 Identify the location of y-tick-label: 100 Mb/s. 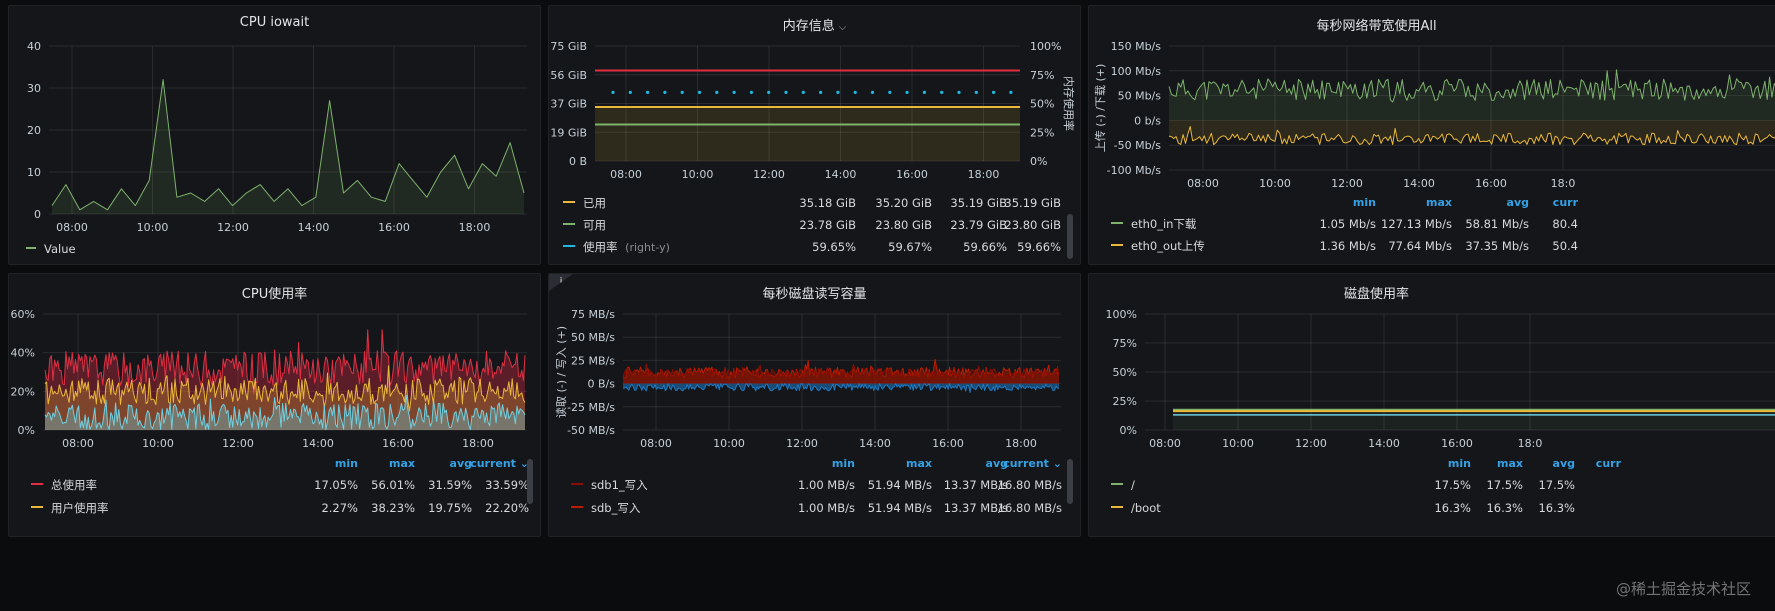
(1136, 71).